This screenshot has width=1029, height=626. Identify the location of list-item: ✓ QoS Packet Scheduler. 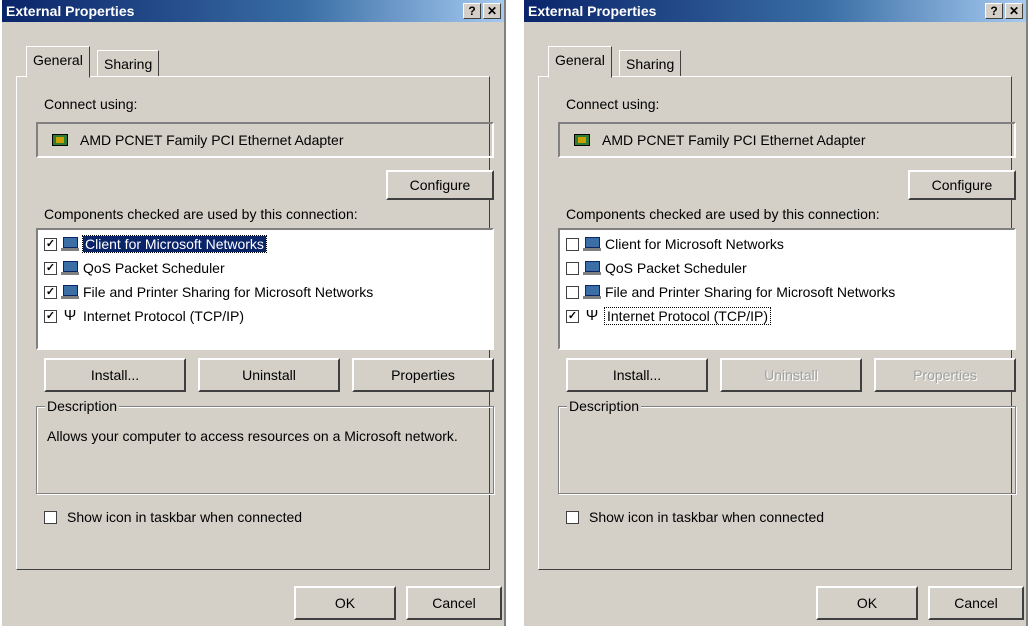
(134, 268).